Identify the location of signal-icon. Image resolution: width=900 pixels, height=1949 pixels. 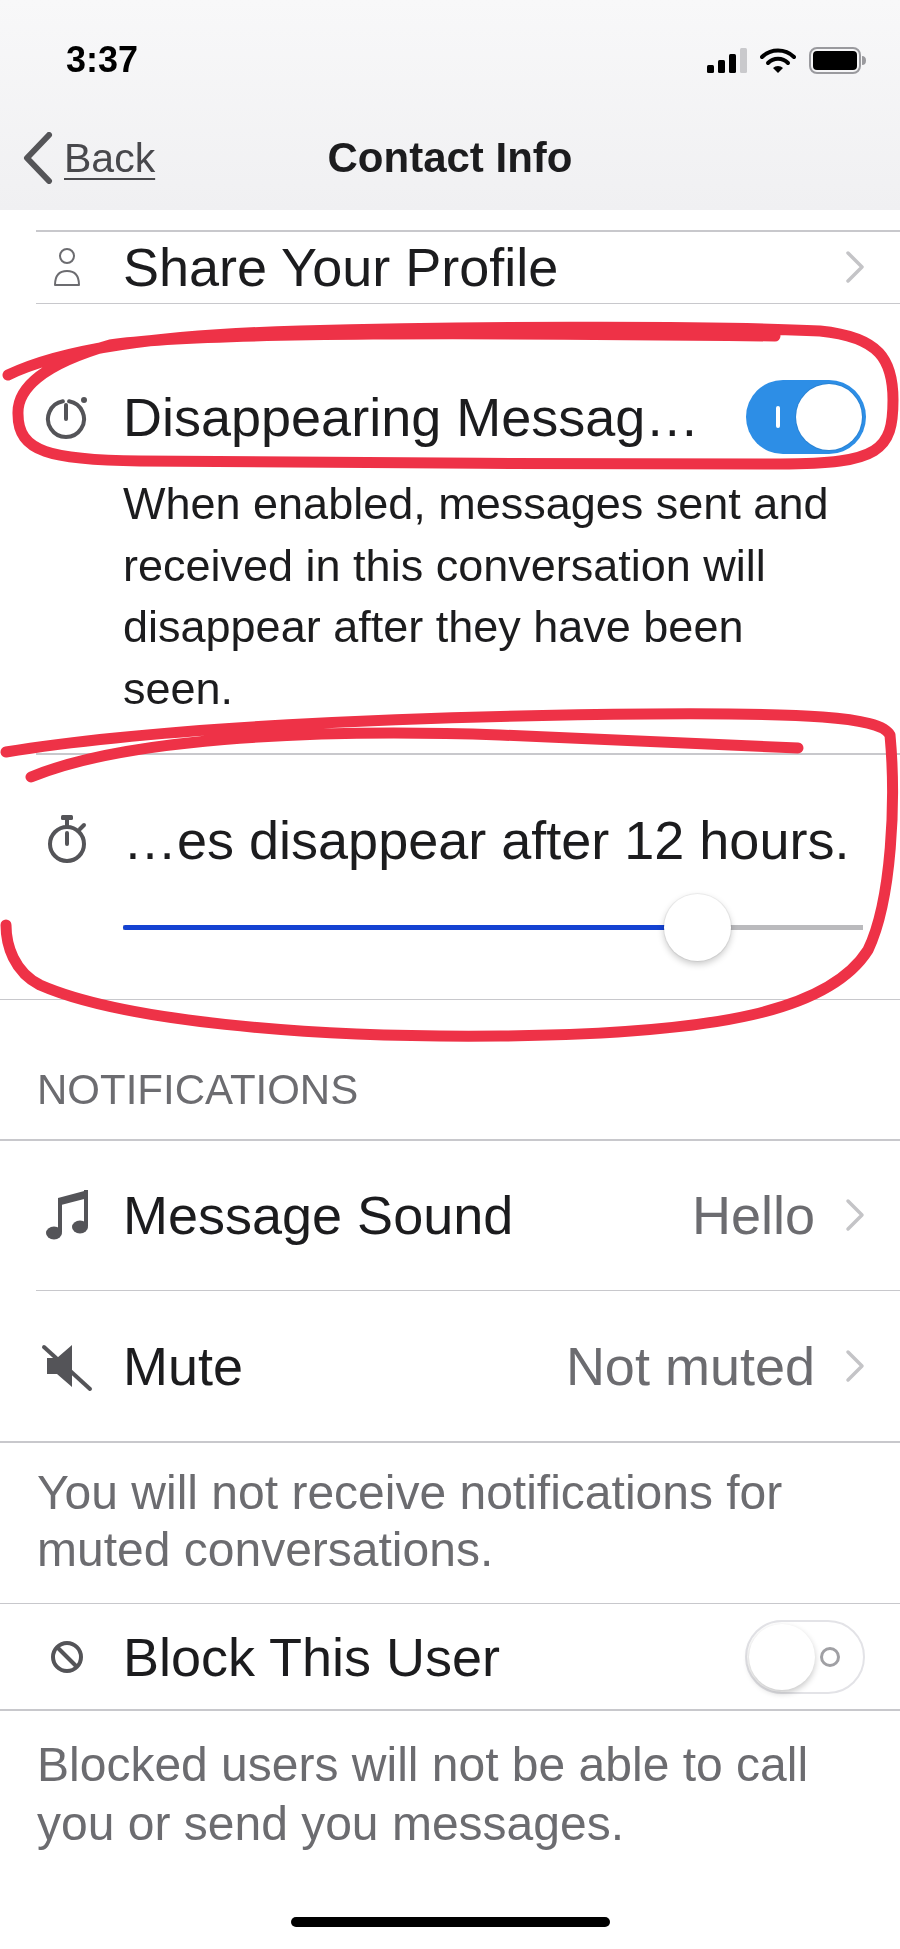
(727, 60).